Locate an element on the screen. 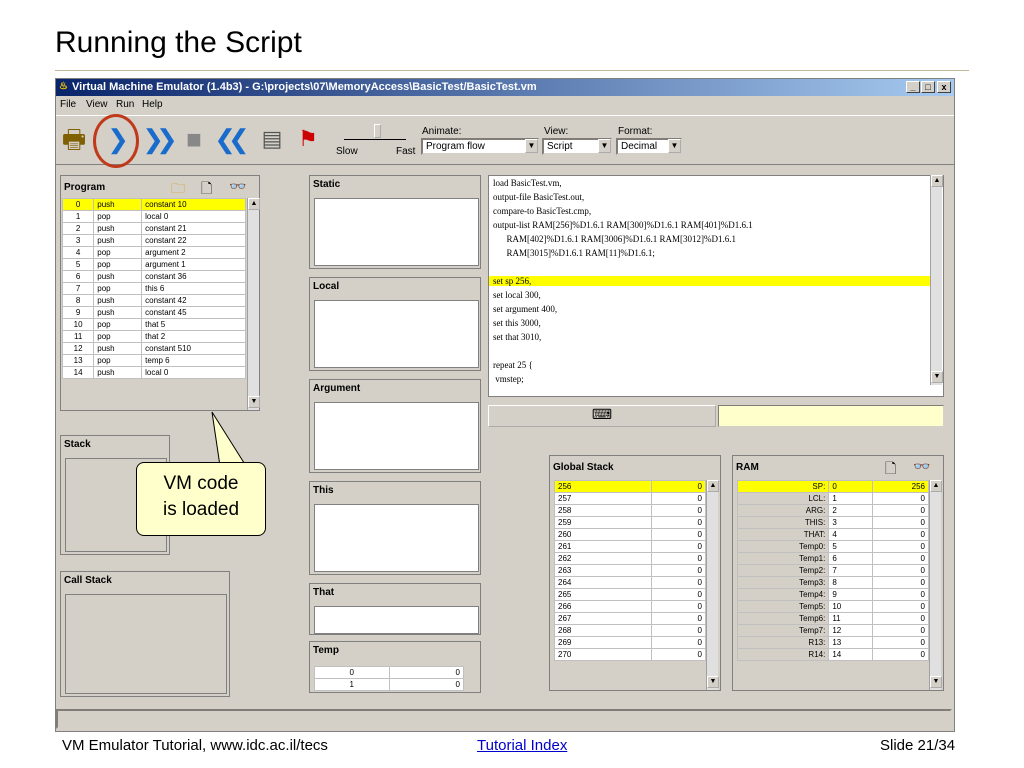 The width and height of the screenshot is (1024, 768). table-cell: argument 1 is located at coordinates (193, 264).